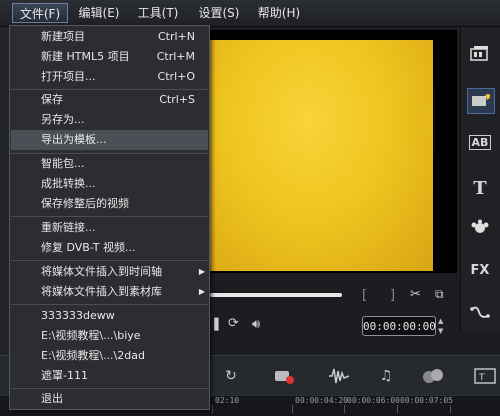 Image resolution: width=500 pixels, height=416 pixels. Describe the element at coordinates (339, 376) in the screenshot. I see `audio-wave-icon` at that location.